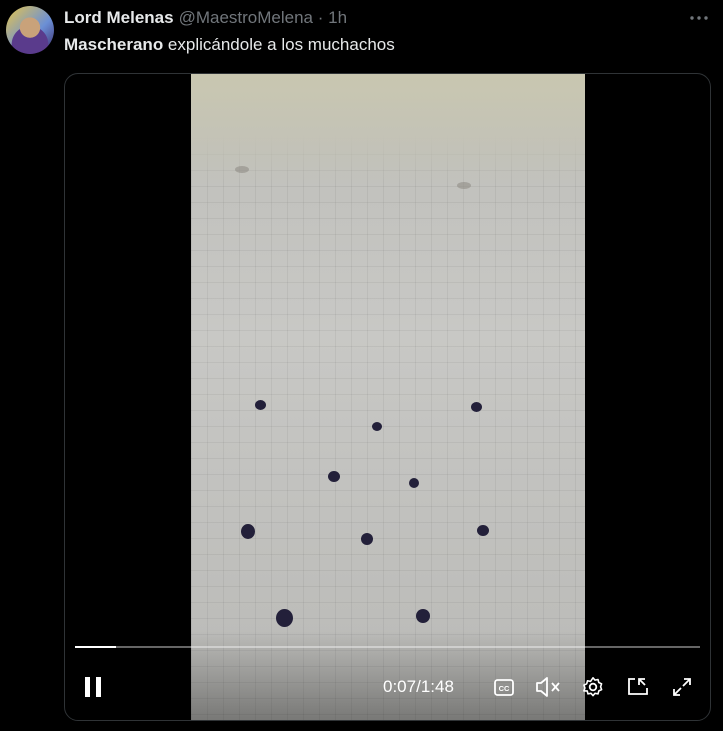  What do you see at coordinates (30, 30) in the screenshot?
I see `avatar` at bounding box center [30, 30].